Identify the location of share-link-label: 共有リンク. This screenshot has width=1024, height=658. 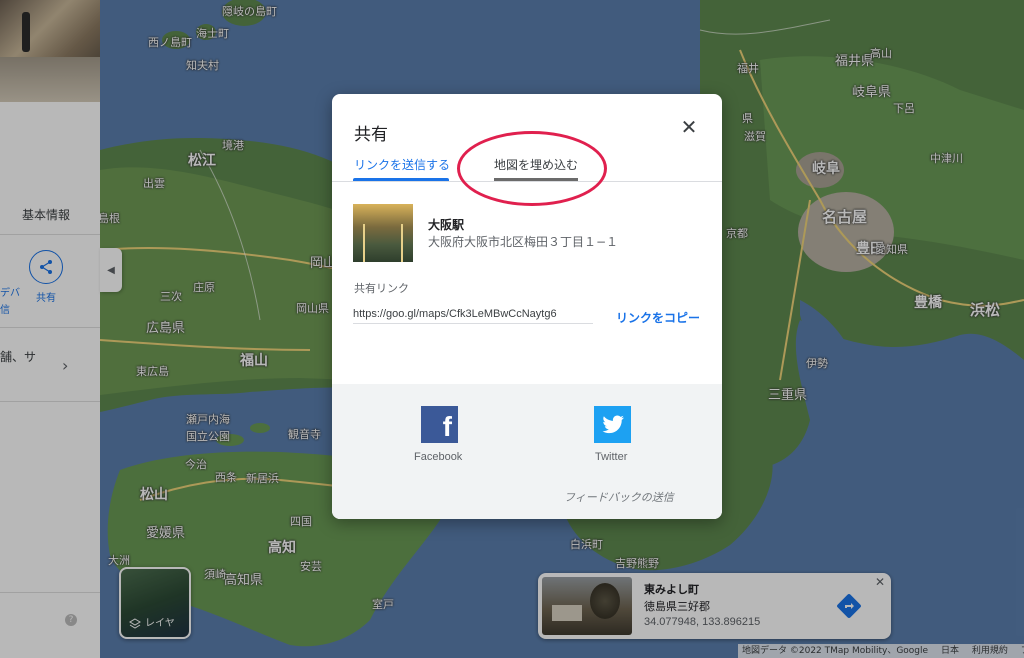
(381, 288).